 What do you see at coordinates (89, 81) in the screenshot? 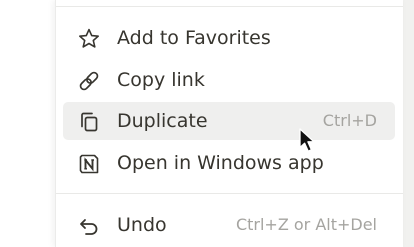
I see `link-icon` at bounding box center [89, 81].